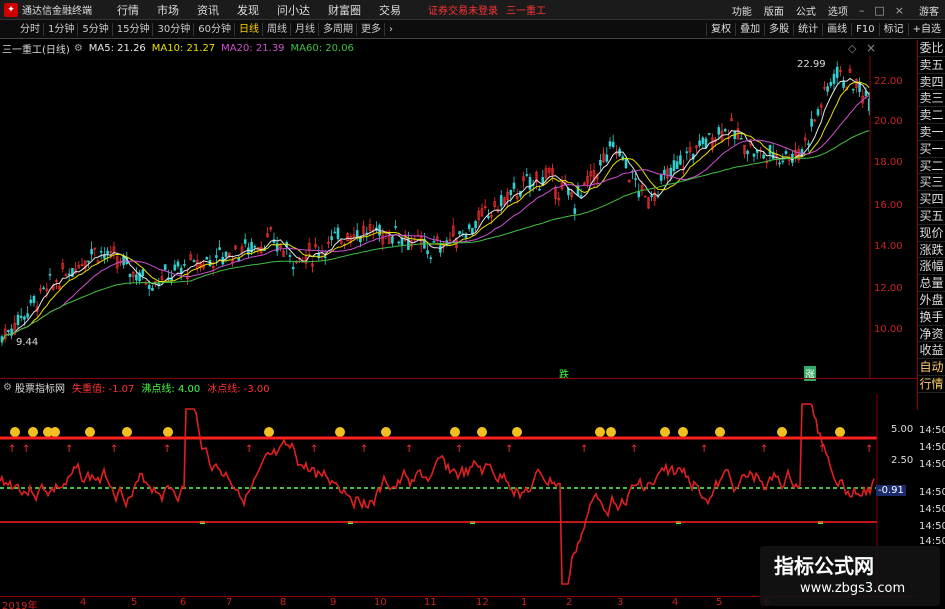 Image resolution: width=945 pixels, height=609 pixels. What do you see at coordinates (293, 10) in the screenshot?
I see `menu-assistant: 问小达` at bounding box center [293, 10].